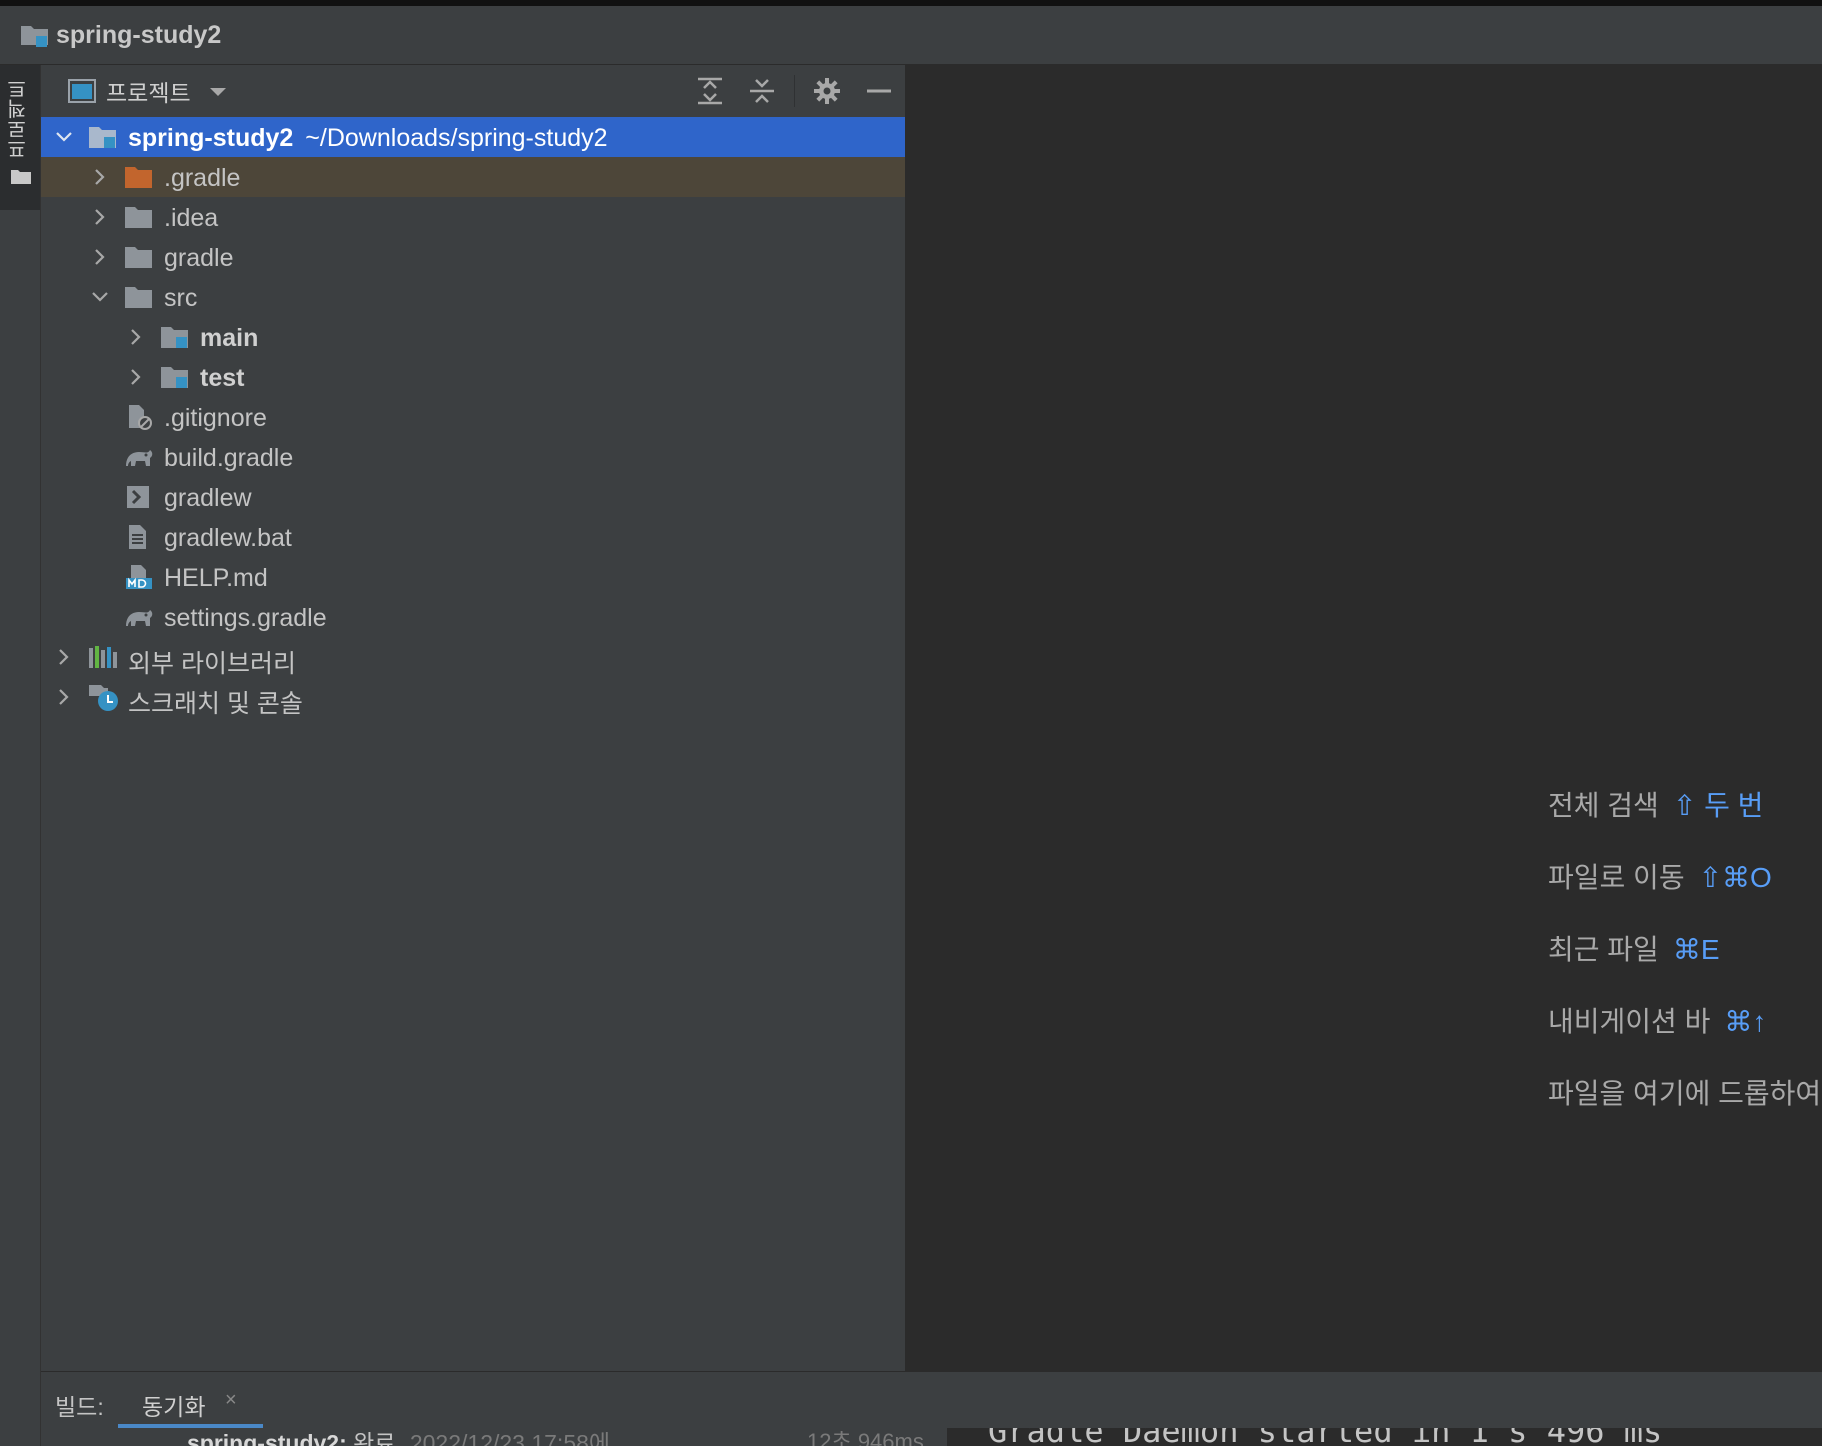 Image resolution: width=1822 pixels, height=1446 pixels. I want to click on project-panel-header: 프로젝트, so click(473, 91).